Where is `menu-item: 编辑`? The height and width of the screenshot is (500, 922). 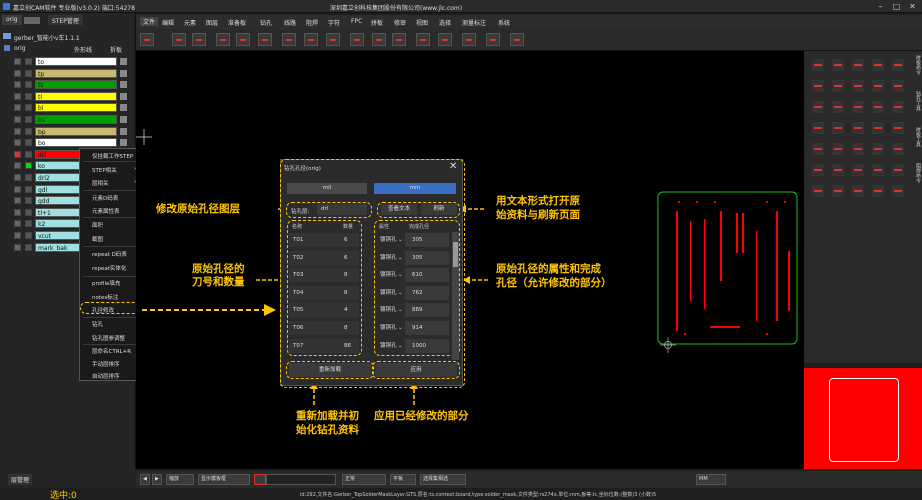 menu-item: 编辑 is located at coordinates (168, 22).